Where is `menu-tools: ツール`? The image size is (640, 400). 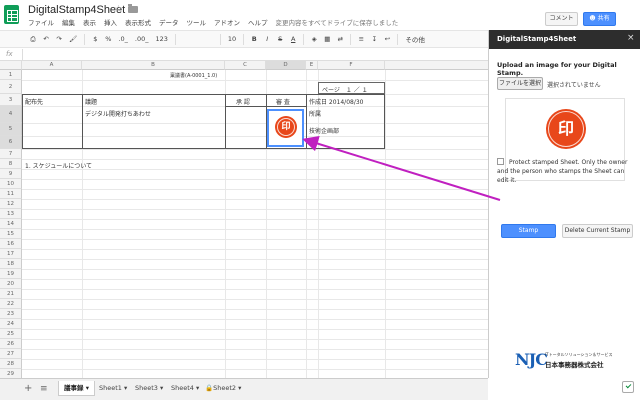
menu-tools: ツール is located at coordinates (197, 22).